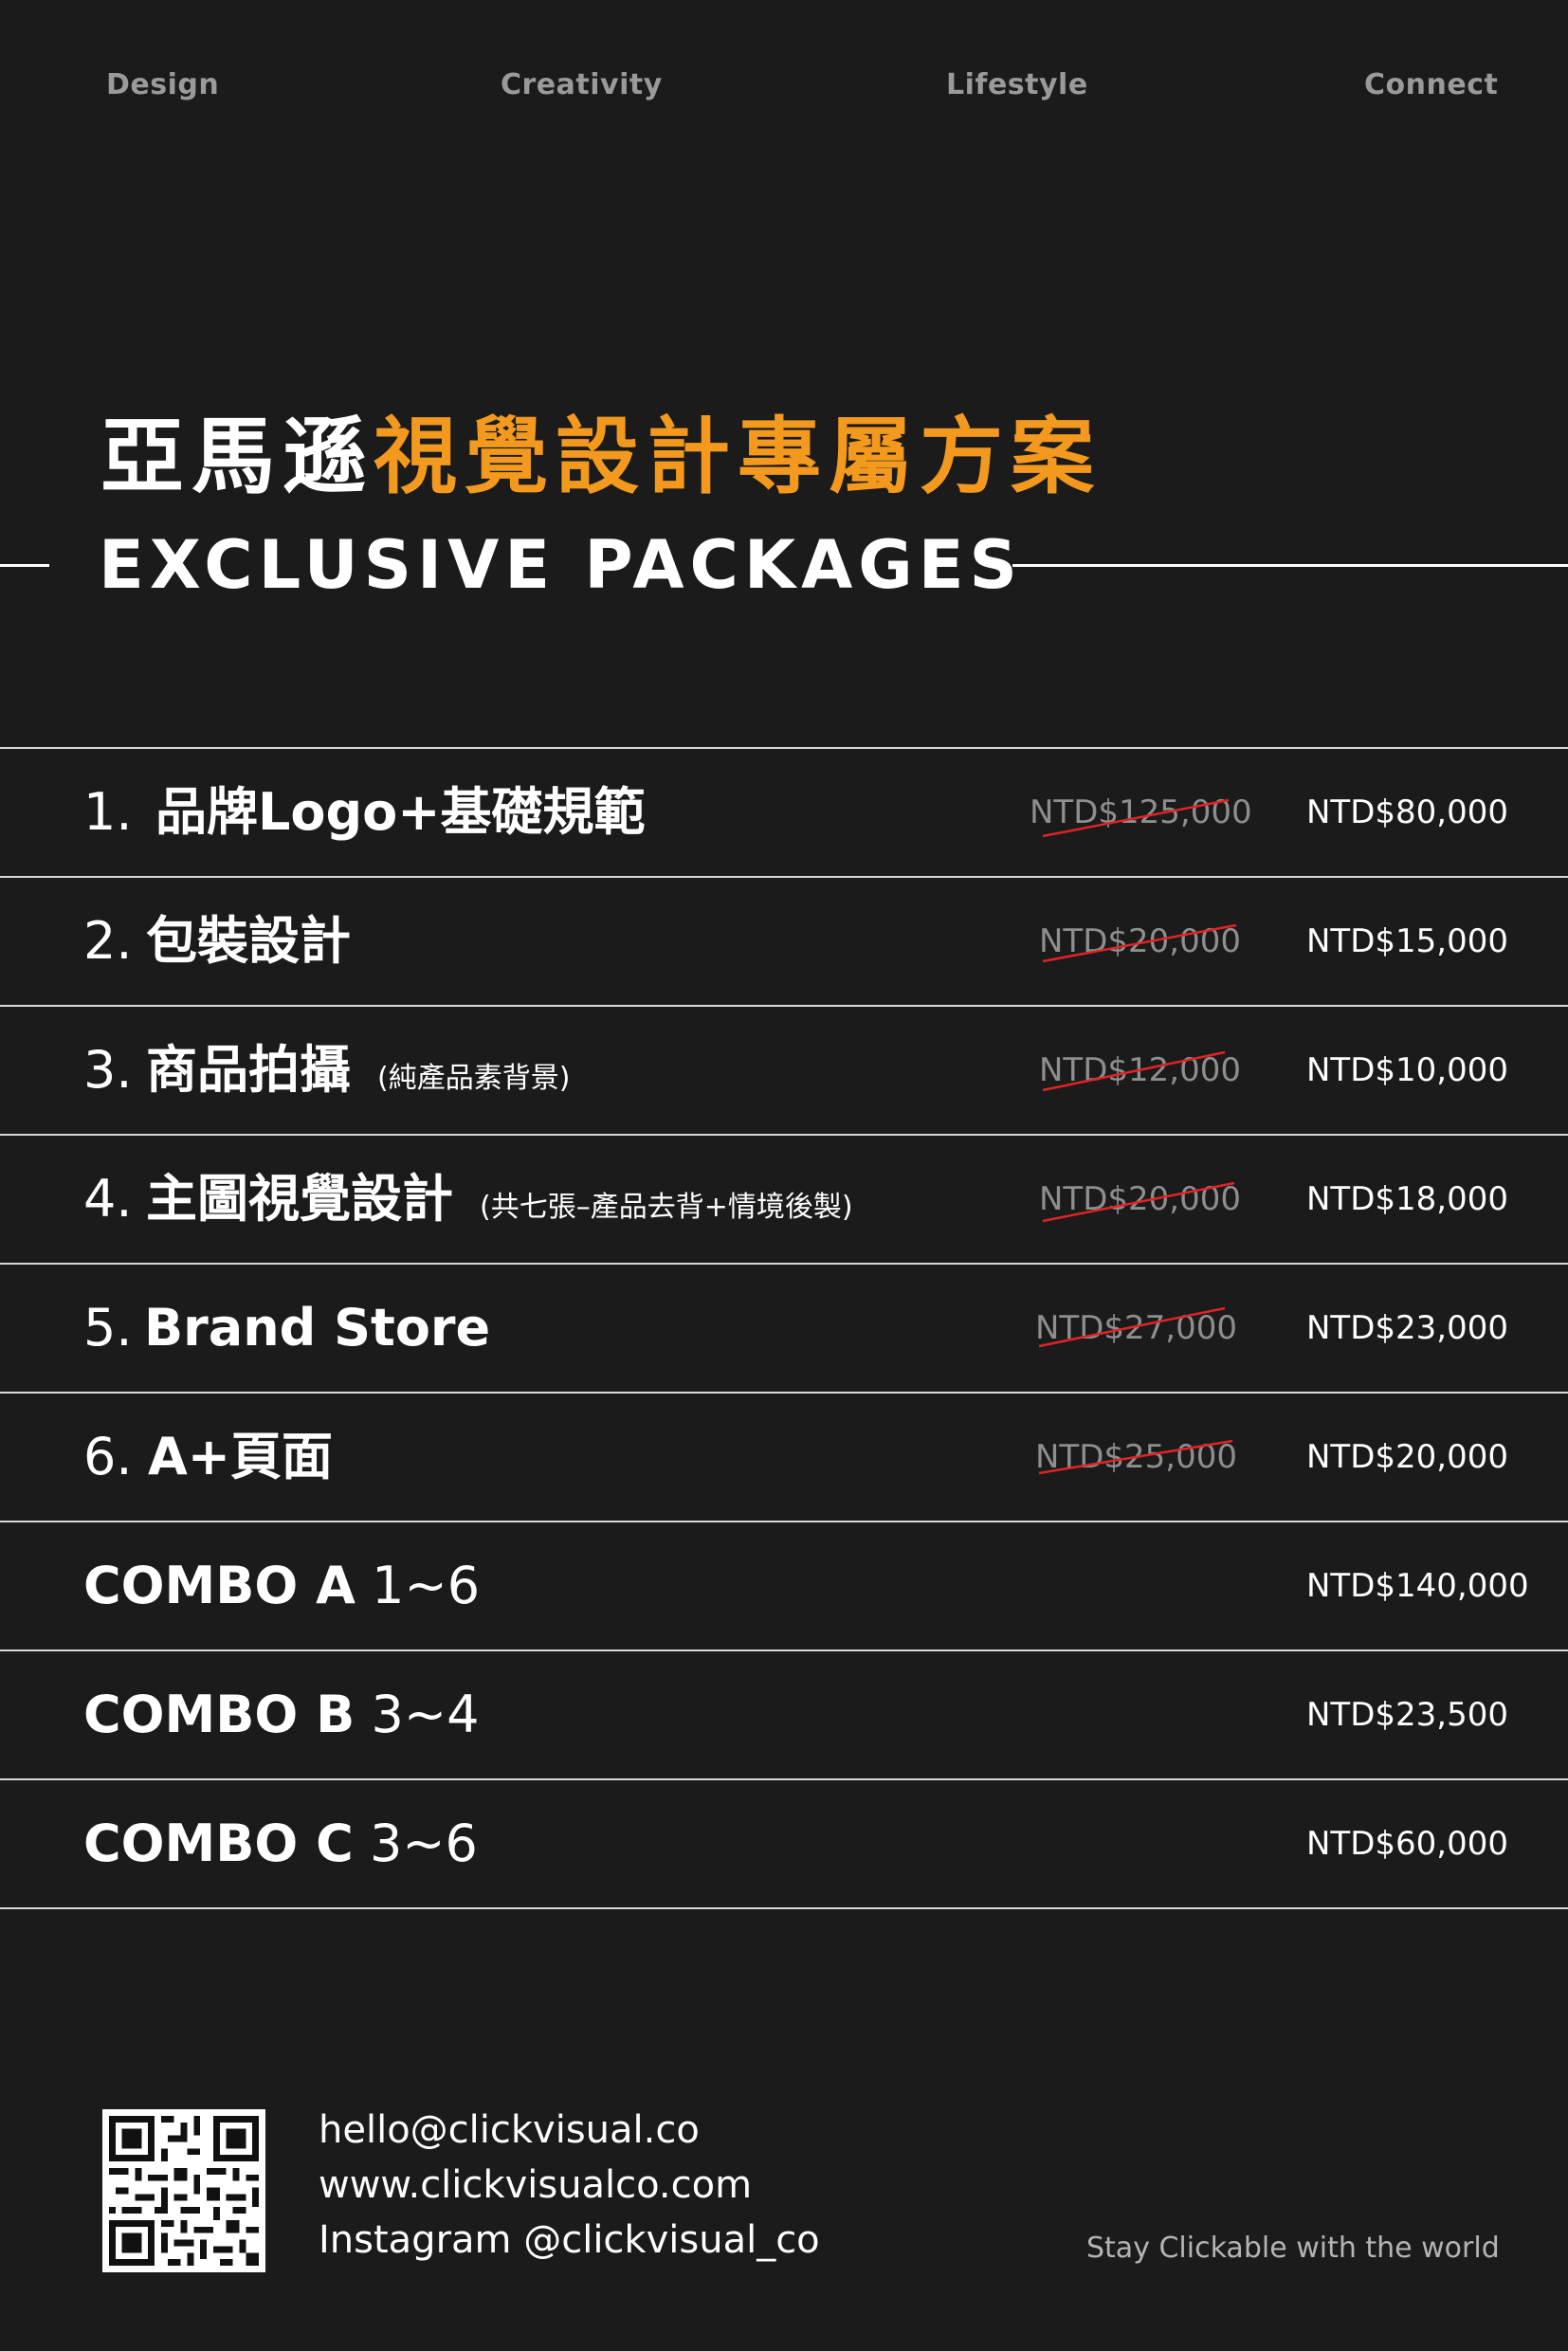 This screenshot has height=2351, width=1568. What do you see at coordinates (1290, 565) in the screenshot?
I see `divider-right` at bounding box center [1290, 565].